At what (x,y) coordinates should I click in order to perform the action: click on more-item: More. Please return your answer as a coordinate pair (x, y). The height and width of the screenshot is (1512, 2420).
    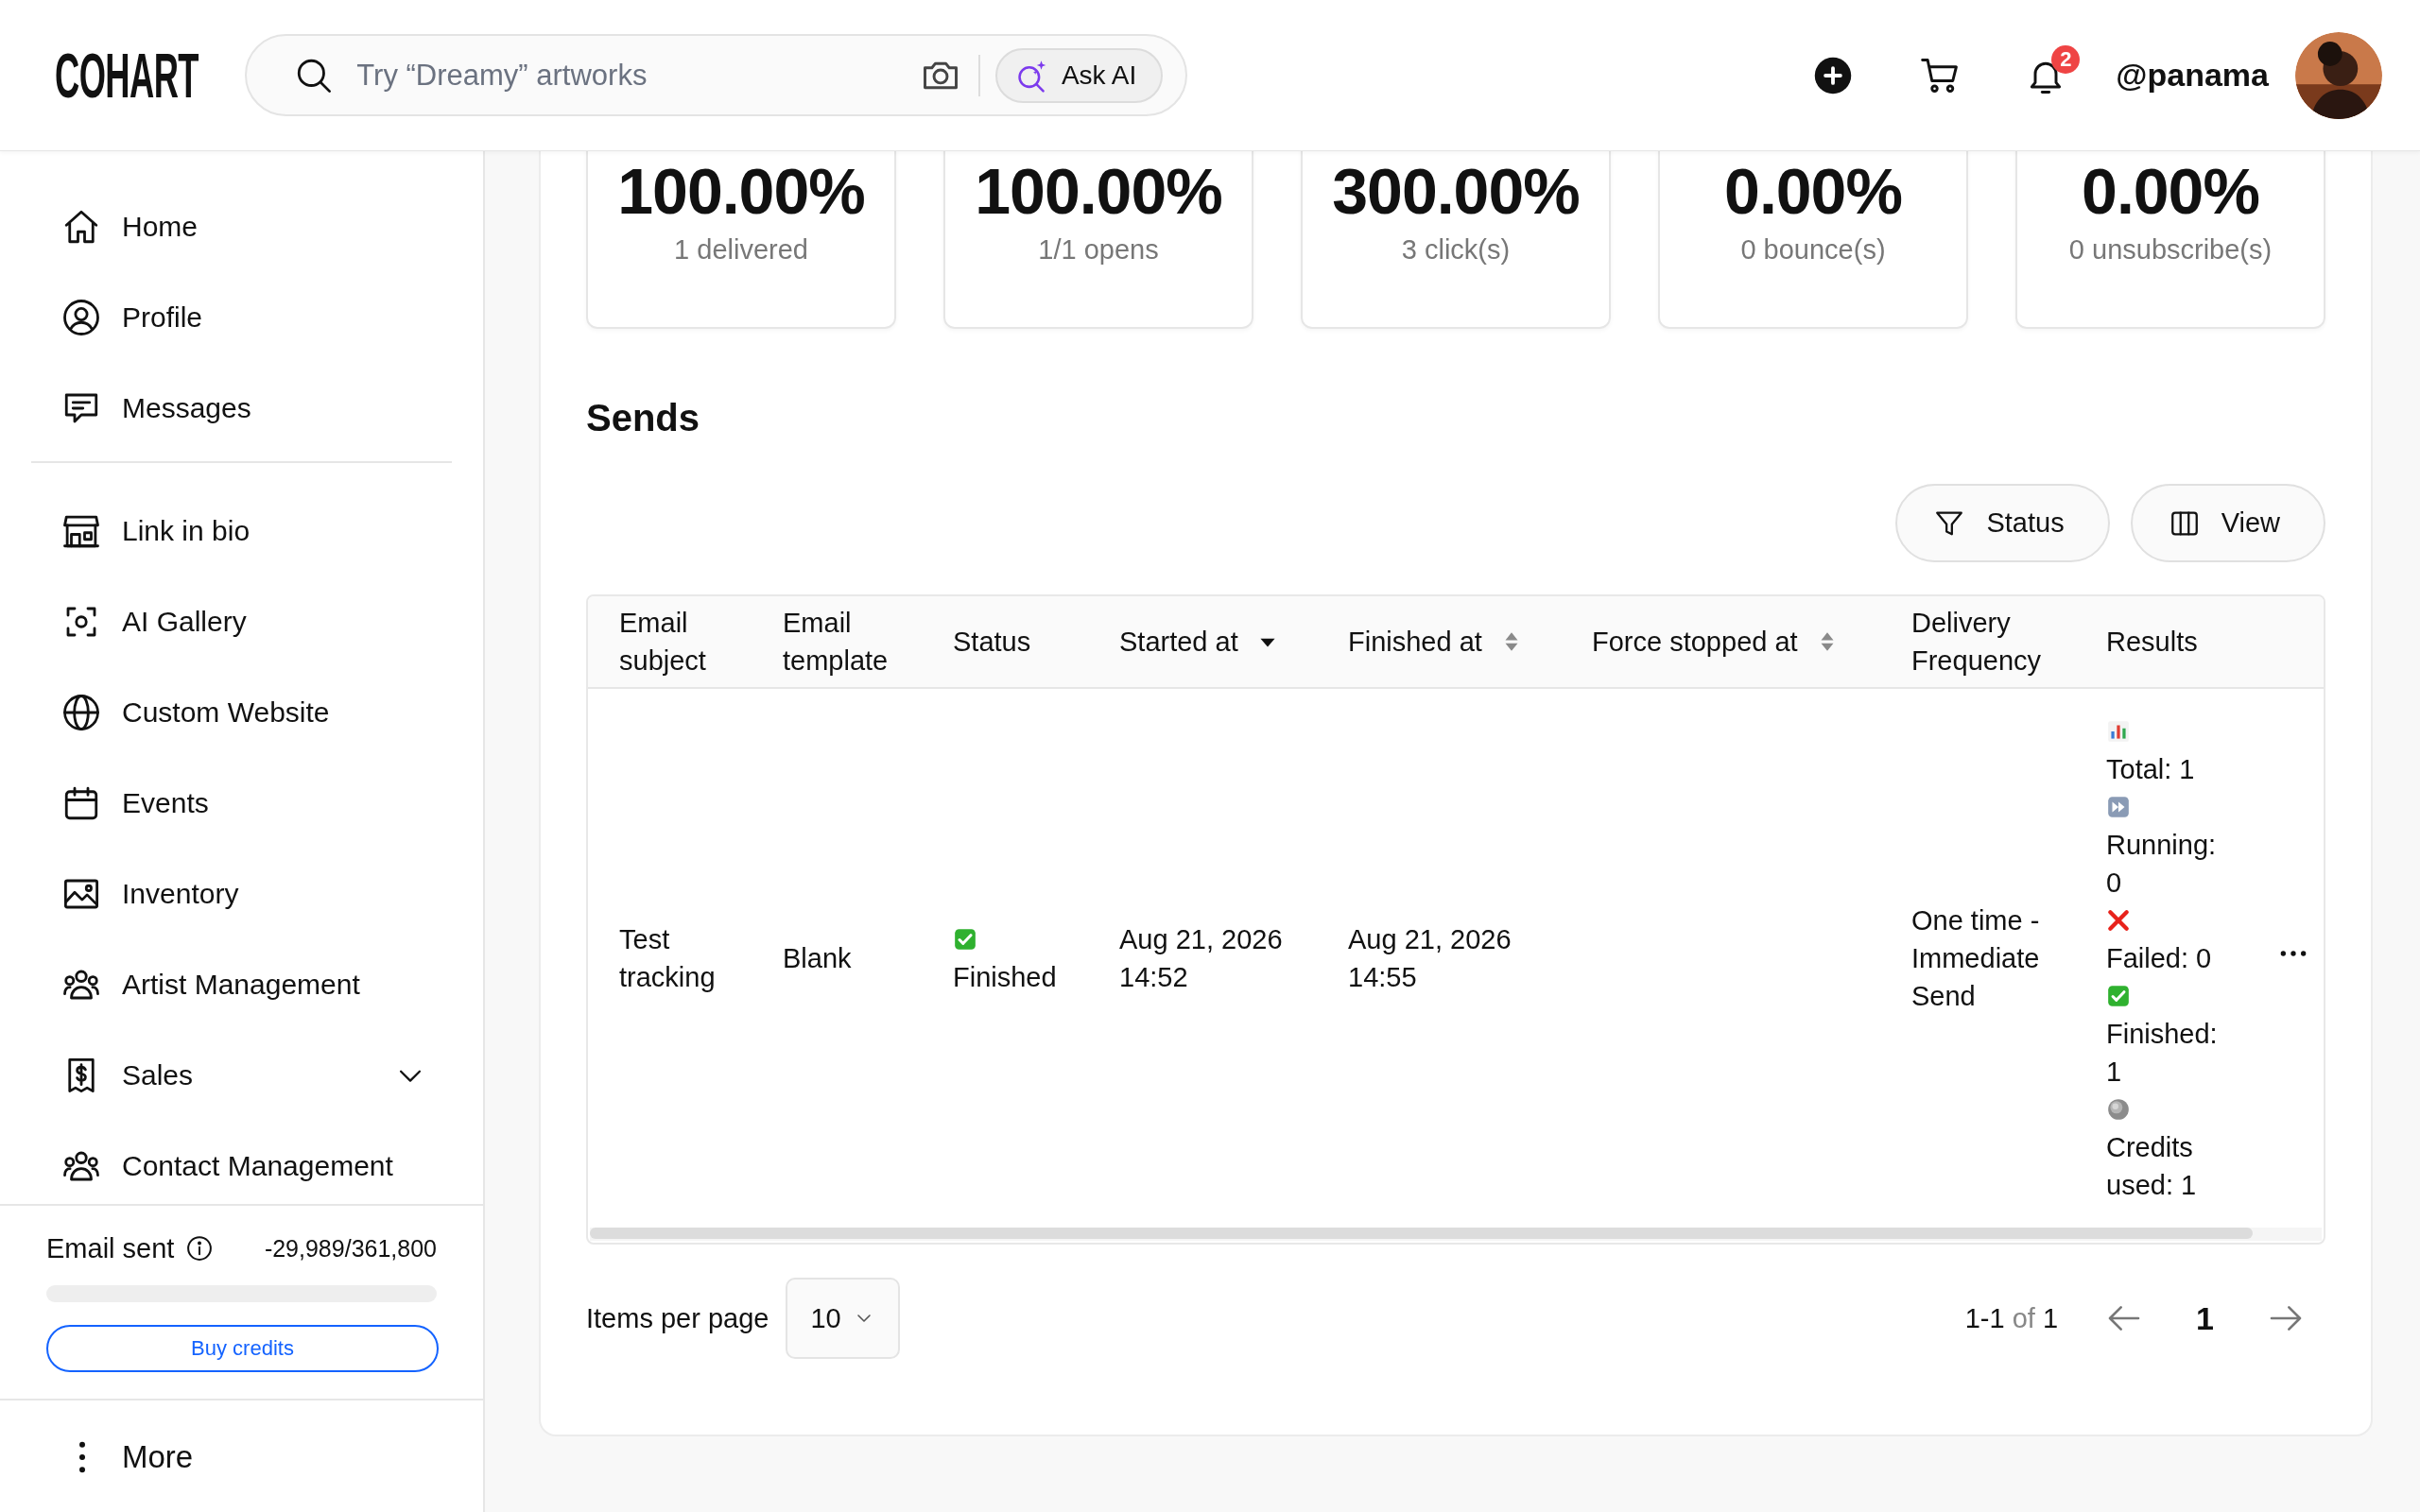
    Looking at the image, I should click on (242, 1455).